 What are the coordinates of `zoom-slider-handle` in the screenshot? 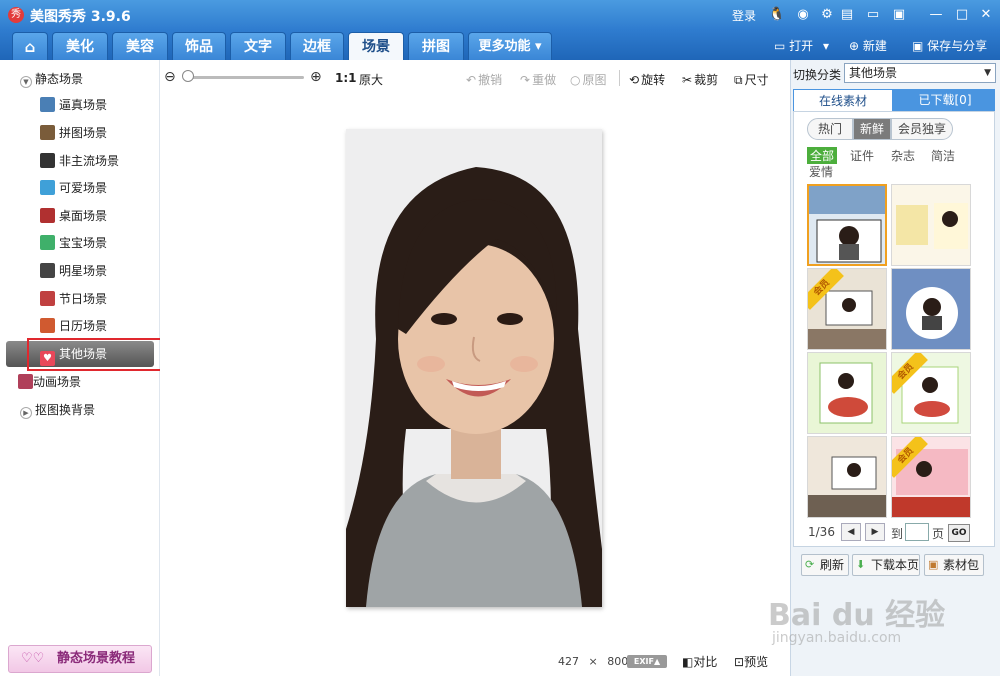 It's located at (188, 76).